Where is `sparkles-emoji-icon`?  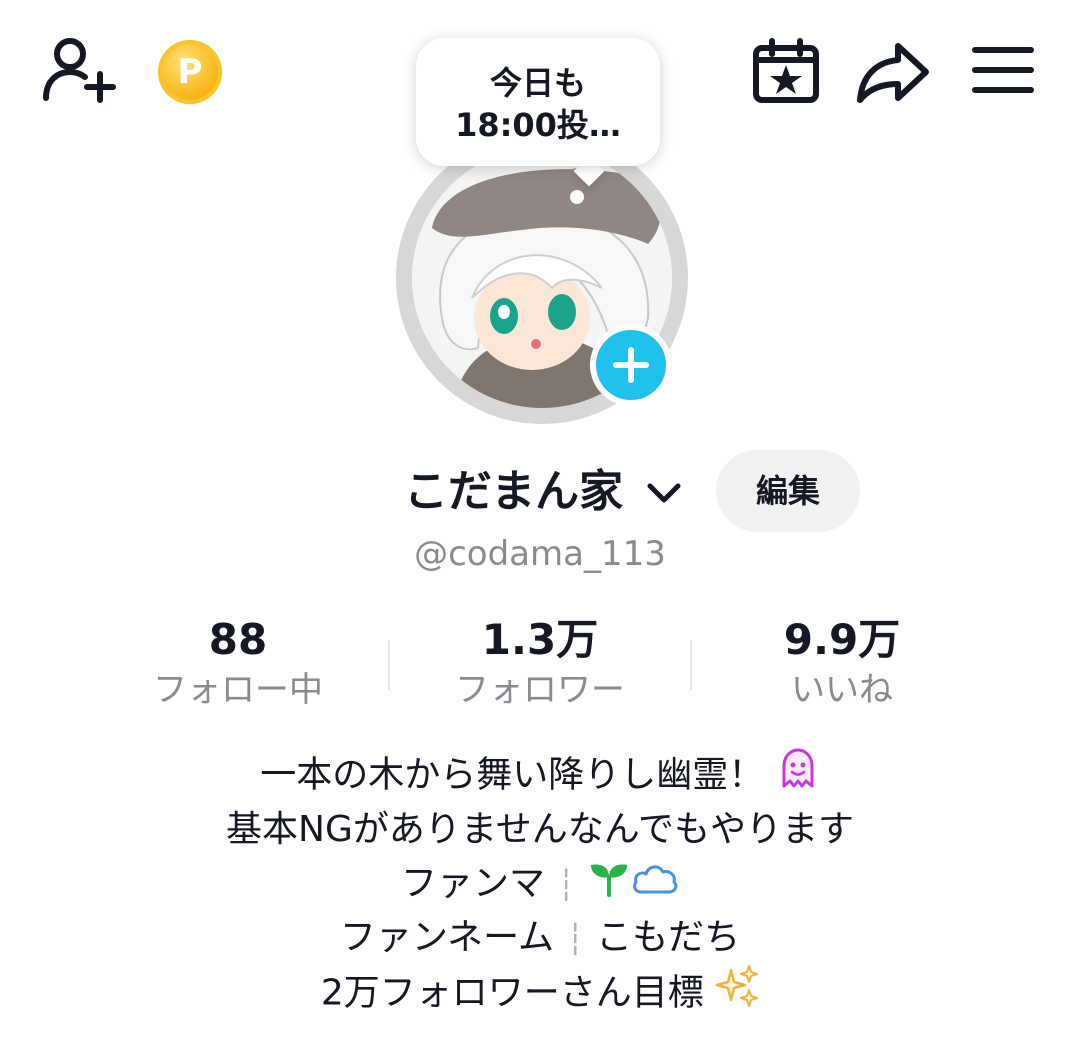 sparkles-emoji-icon is located at coordinates (737, 994).